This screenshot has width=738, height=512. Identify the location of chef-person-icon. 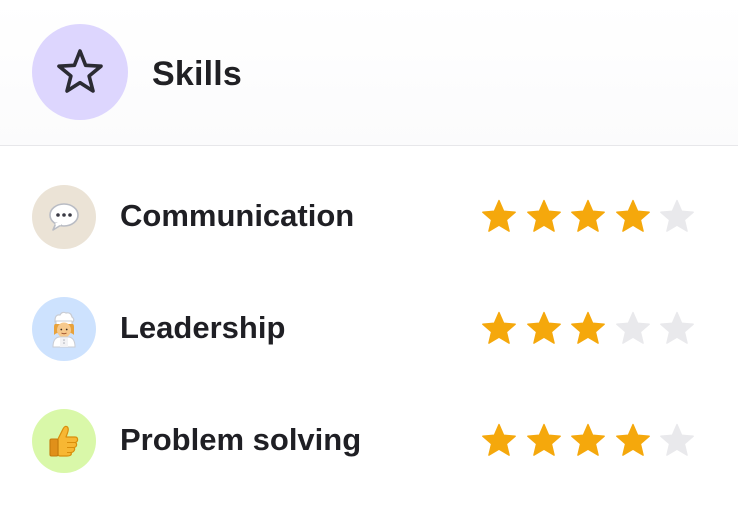
(64, 329).